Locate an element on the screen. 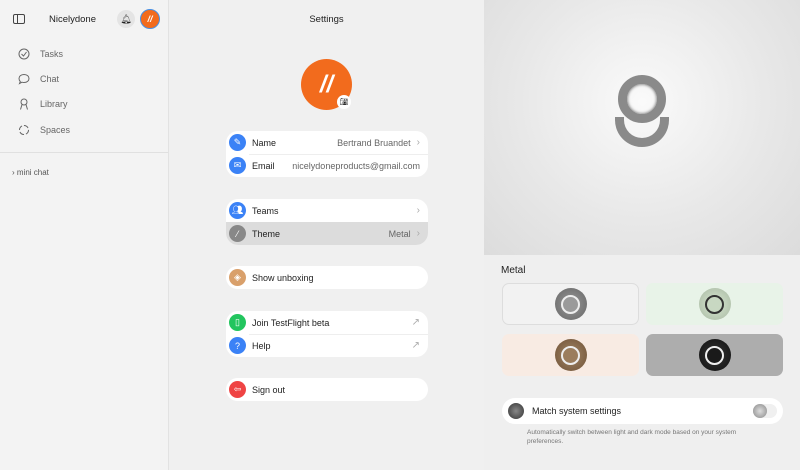 The height and width of the screenshot is (470, 800). testflight-row: ▯ Join TestFlight beta ↗ is located at coordinates (327, 322).